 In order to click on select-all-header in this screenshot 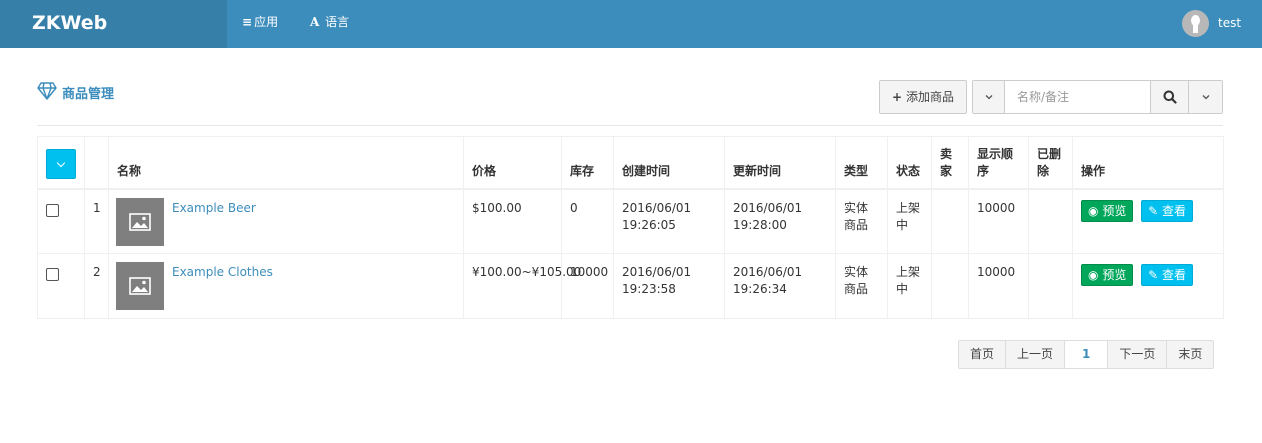, I will do `click(61, 163)`.